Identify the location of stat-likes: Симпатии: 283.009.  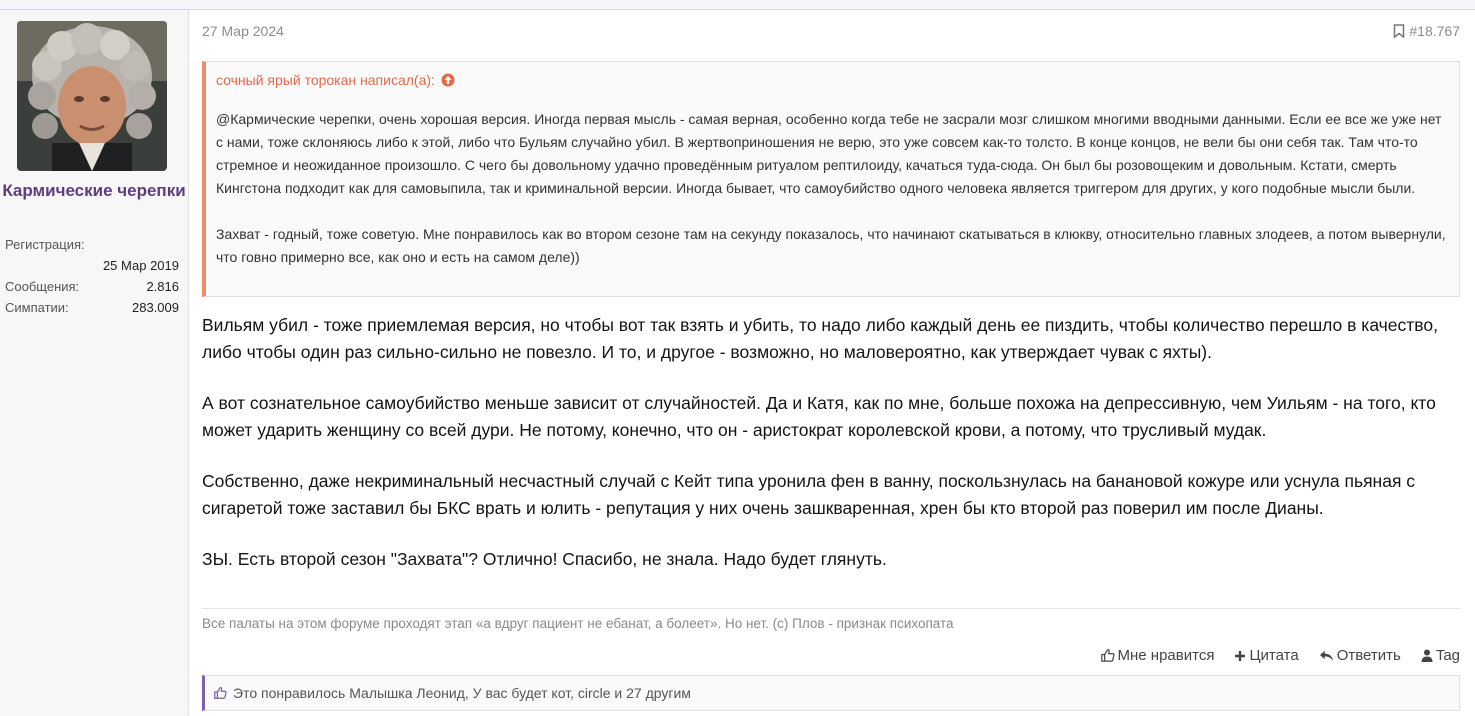
(92, 307).